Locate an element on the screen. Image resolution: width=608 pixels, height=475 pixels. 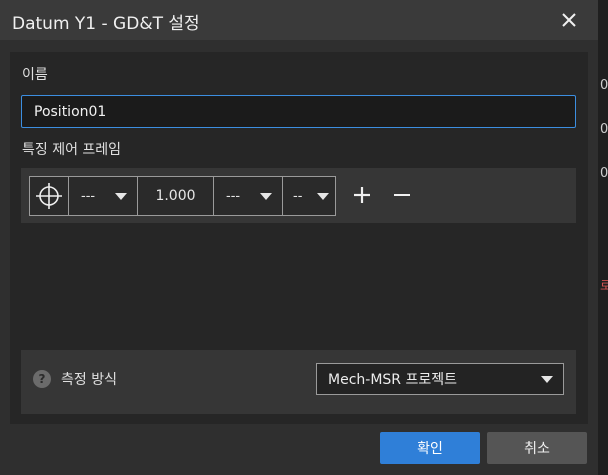
background-text-fragment: 로 is located at coordinates (604, 286).